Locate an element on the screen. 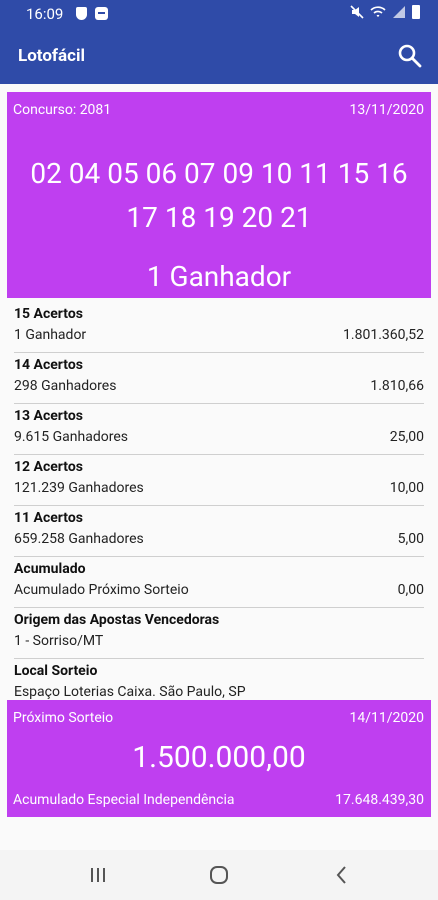 Image resolution: width=438 pixels, height=900 pixels. back-icon is located at coordinates (342, 875).